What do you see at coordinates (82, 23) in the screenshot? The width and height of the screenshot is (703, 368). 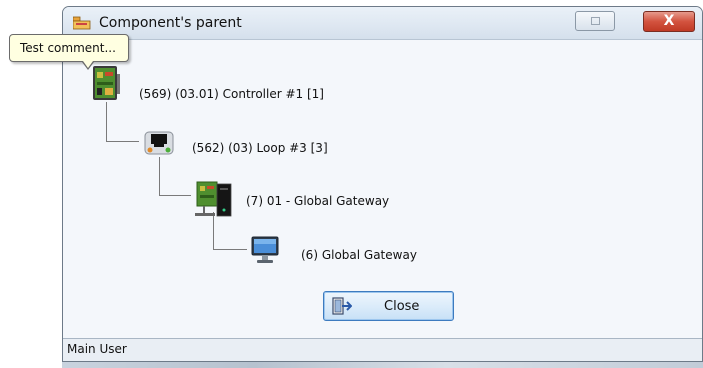 I see `folder-tree-icon` at bounding box center [82, 23].